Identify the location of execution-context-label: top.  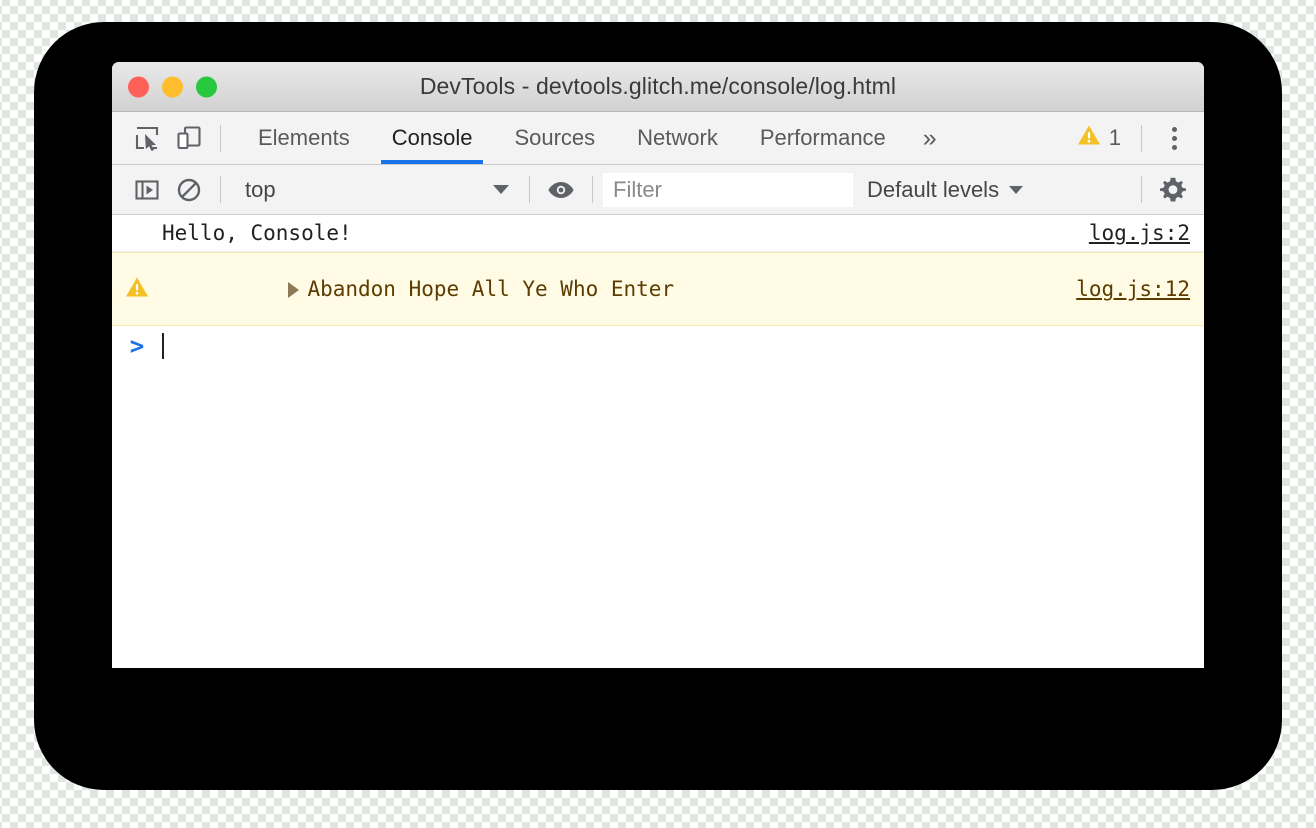
(260, 189).